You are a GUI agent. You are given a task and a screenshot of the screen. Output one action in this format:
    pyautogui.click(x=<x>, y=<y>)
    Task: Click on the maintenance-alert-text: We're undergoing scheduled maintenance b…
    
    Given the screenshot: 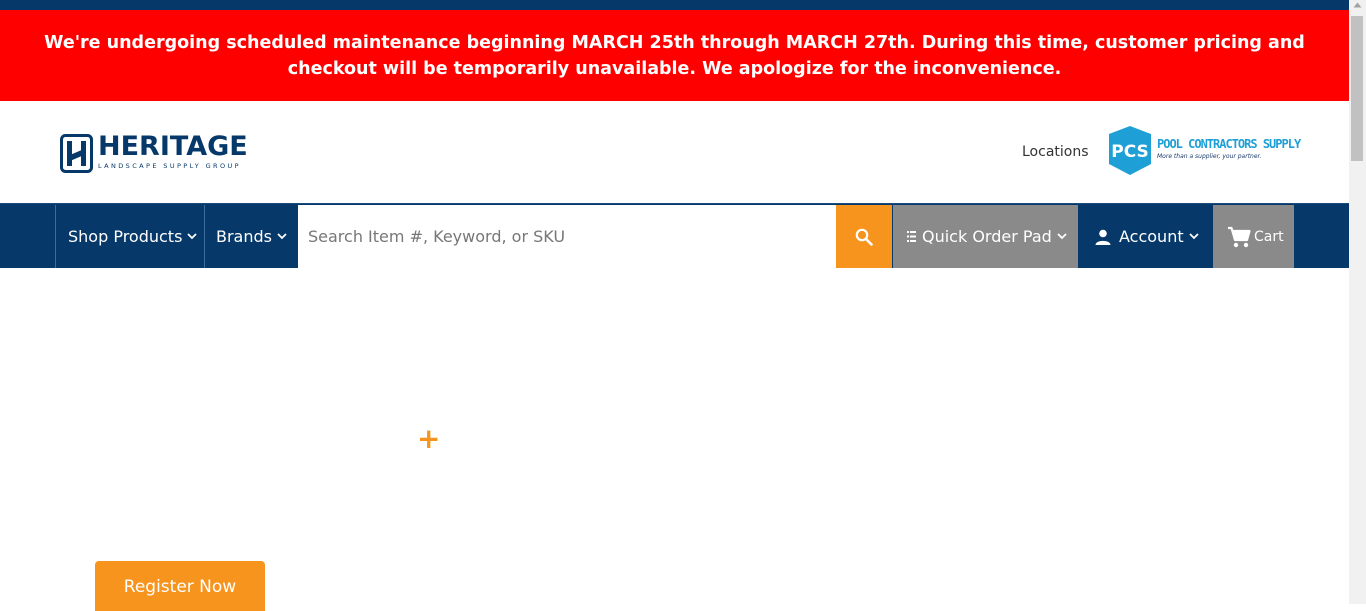 What is the action you would take?
    pyautogui.click(x=674, y=56)
    